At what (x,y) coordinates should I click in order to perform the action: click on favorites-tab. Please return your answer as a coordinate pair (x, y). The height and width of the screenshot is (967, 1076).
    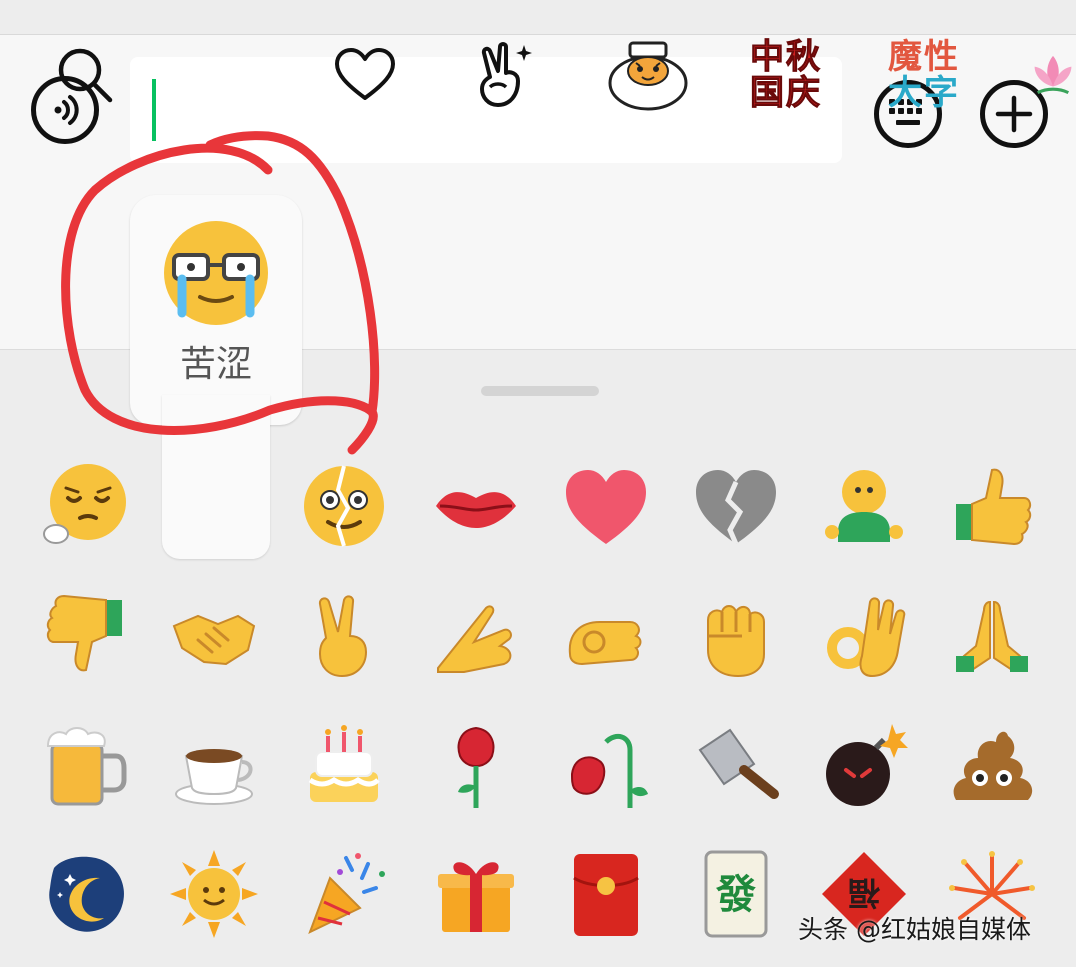
    Looking at the image, I should click on (365, 75).